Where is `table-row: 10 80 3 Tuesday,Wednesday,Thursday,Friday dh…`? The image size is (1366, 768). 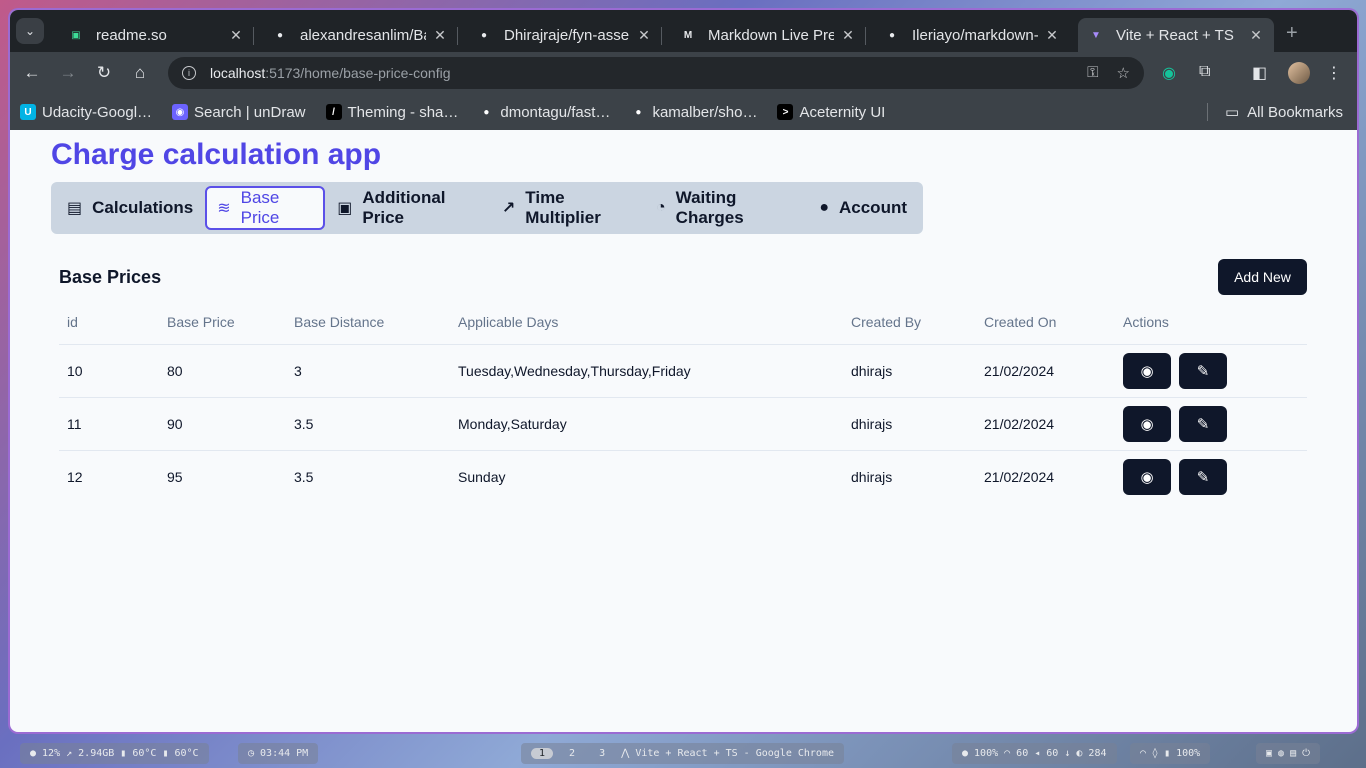
table-row: 10 80 3 Tuesday,Wednesday,Thursday,Friday dh… is located at coordinates (683, 371).